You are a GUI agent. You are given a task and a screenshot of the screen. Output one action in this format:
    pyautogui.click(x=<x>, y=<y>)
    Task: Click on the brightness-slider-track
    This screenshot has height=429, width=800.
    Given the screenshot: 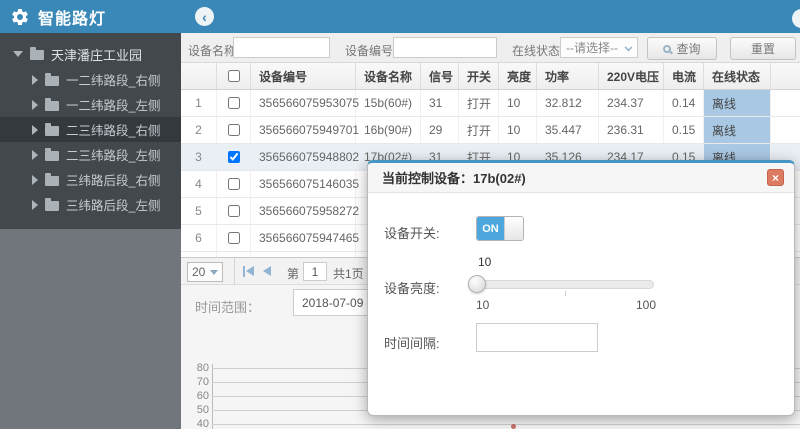 What is the action you would take?
    pyautogui.click(x=565, y=284)
    